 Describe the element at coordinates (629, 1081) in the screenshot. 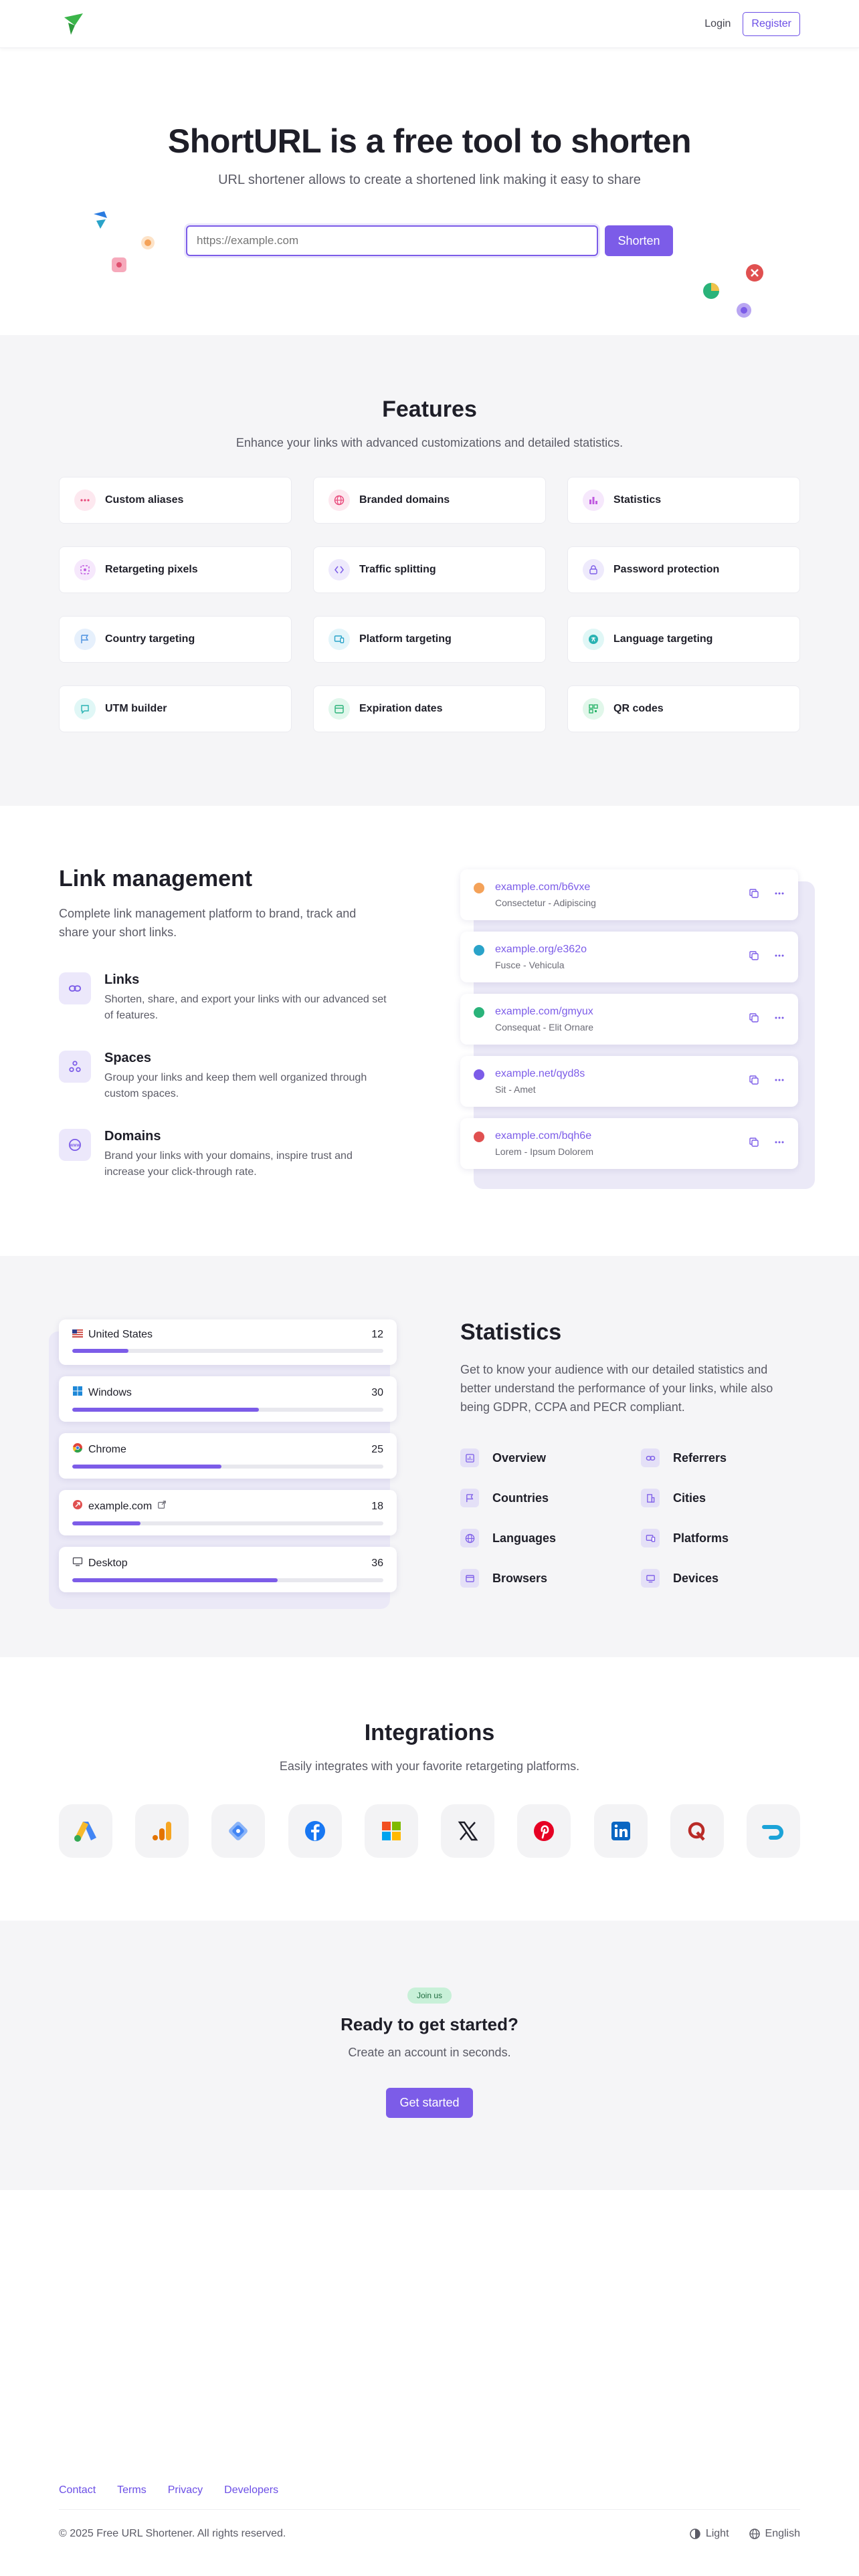

I see `link-card: example.net/qyd8s Sit - Amet` at that location.